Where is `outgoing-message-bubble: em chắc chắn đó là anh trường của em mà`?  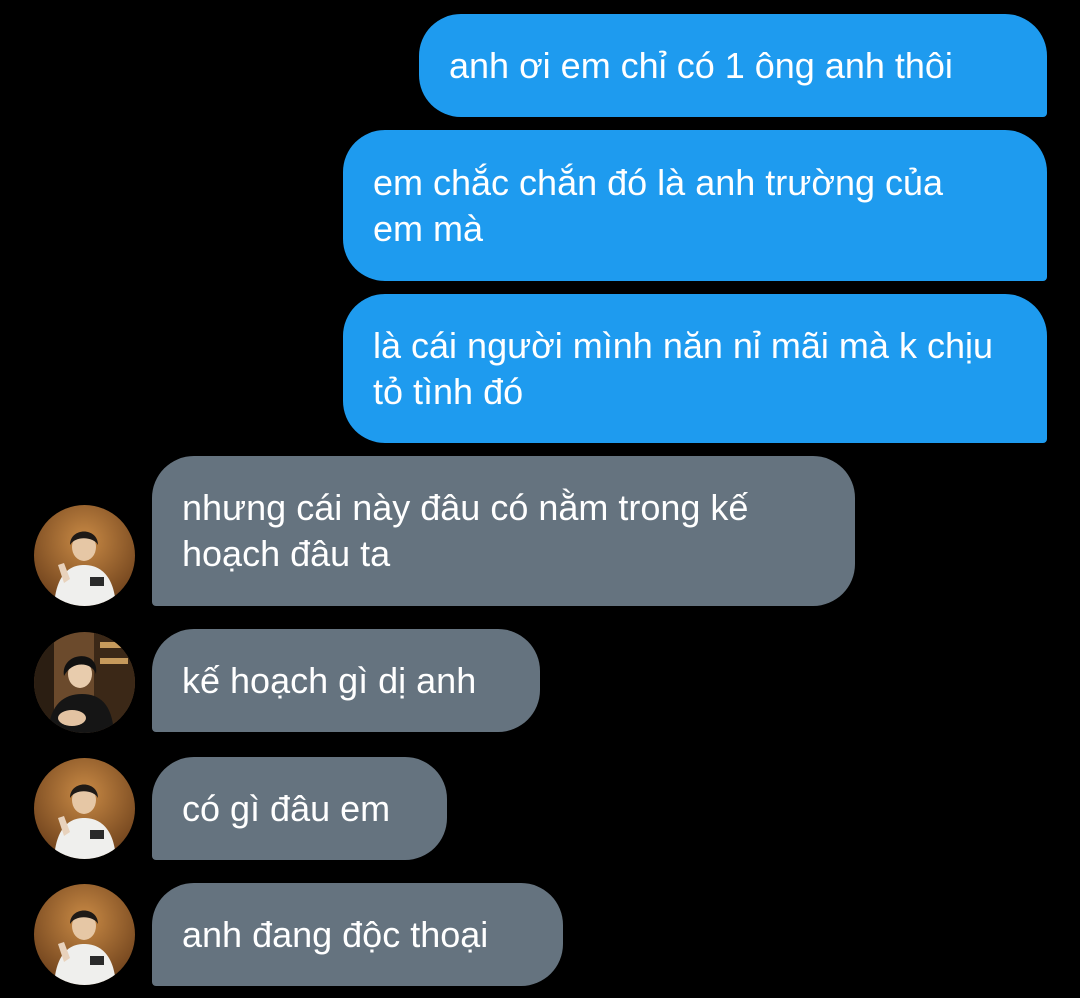 outgoing-message-bubble: em chắc chắn đó là anh trường của em mà is located at coordinates (695, 205).